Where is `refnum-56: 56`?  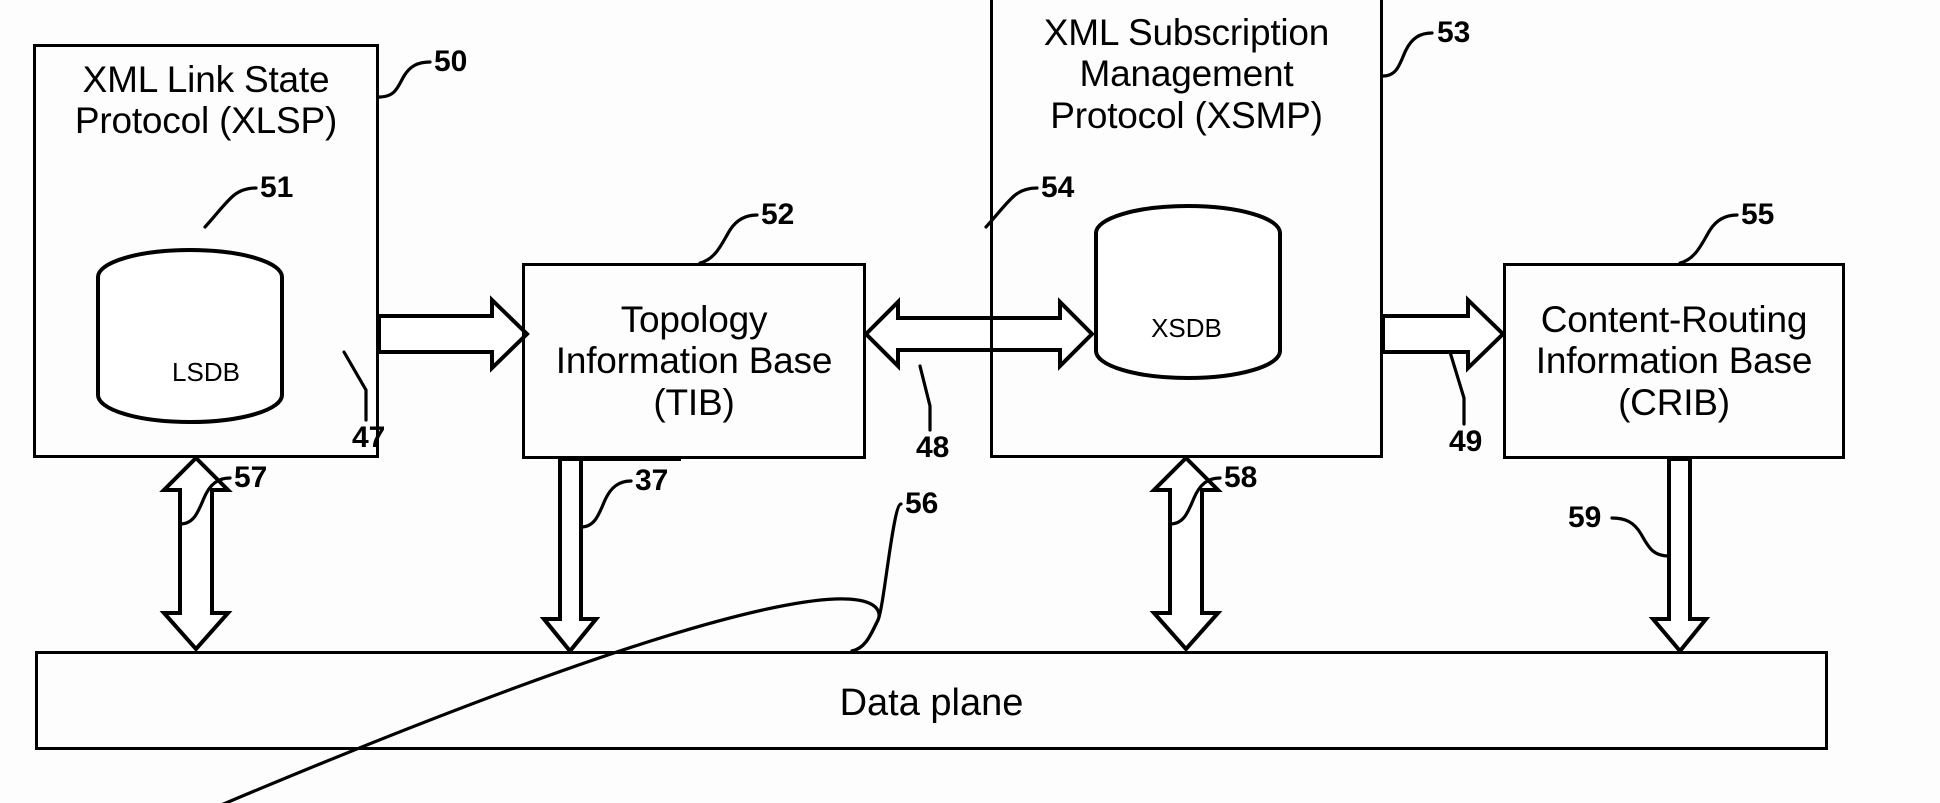
refnum-56: 56 is located at coordinates (922, 503).